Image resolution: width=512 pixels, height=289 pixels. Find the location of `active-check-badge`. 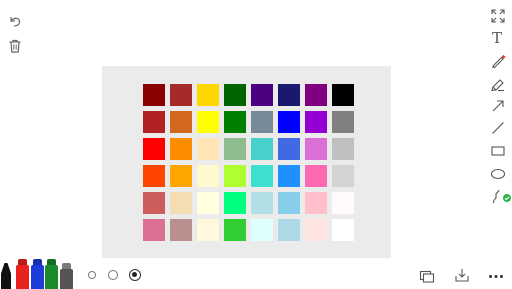

active-check-badge is located at coordinates (507, 194).